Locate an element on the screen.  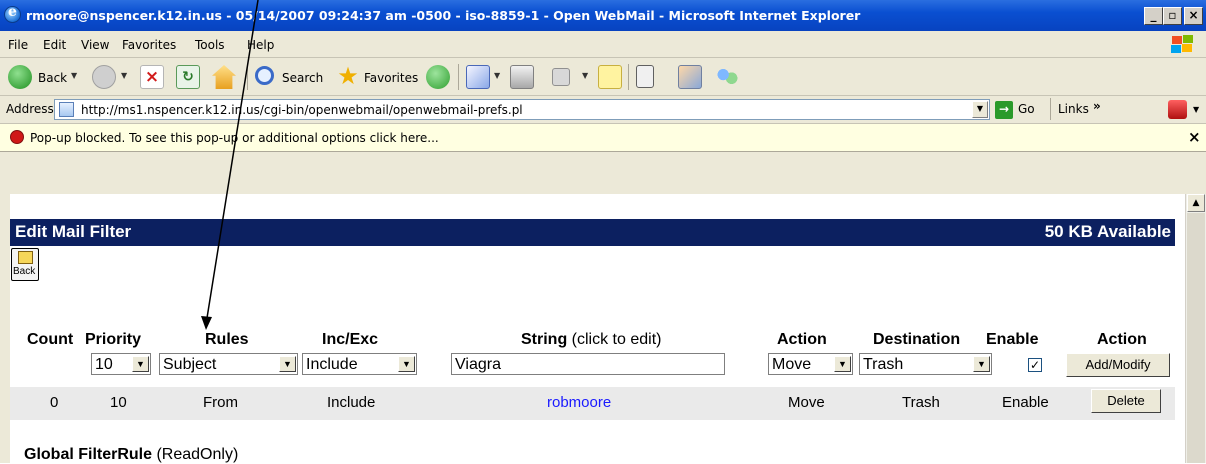
annotation-arrow-line is located at coordinates (232, 159).